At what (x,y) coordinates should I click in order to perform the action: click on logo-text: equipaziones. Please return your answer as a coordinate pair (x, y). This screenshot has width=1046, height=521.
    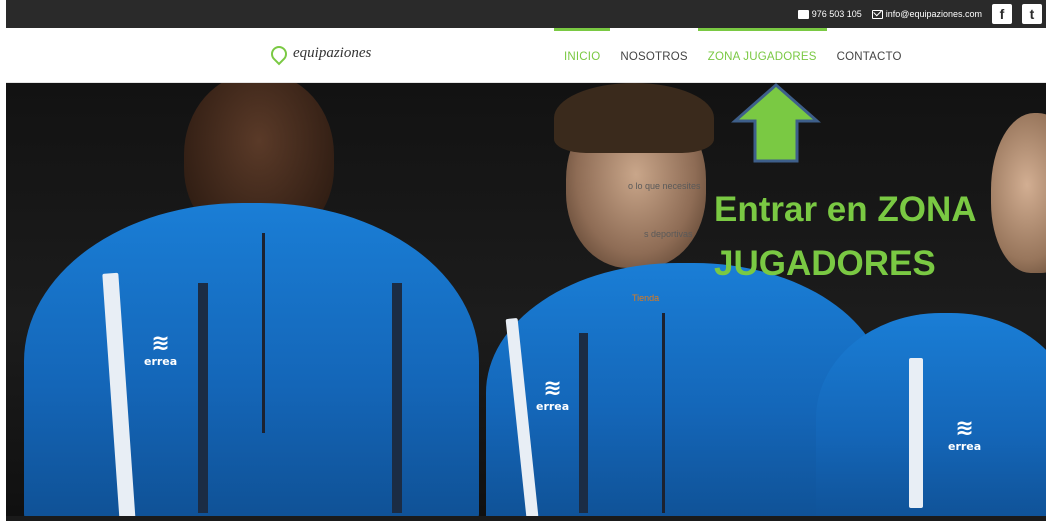
    Looking at the image, I should click on (332, 53).